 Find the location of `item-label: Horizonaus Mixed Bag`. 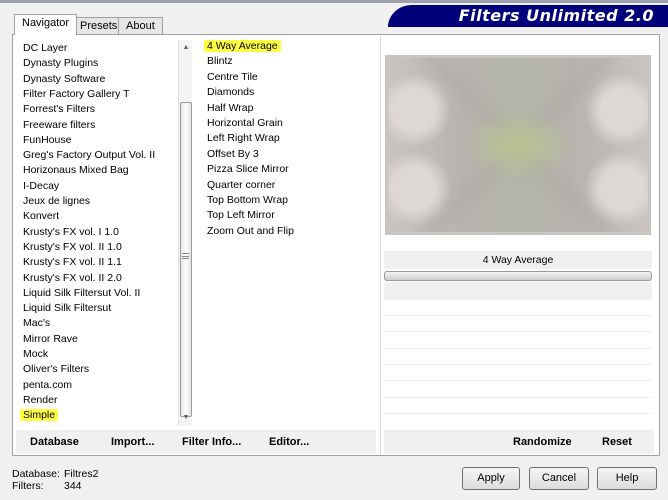

item-label: Horizonaus Mixed Bag is located at coordinates (76, 170).